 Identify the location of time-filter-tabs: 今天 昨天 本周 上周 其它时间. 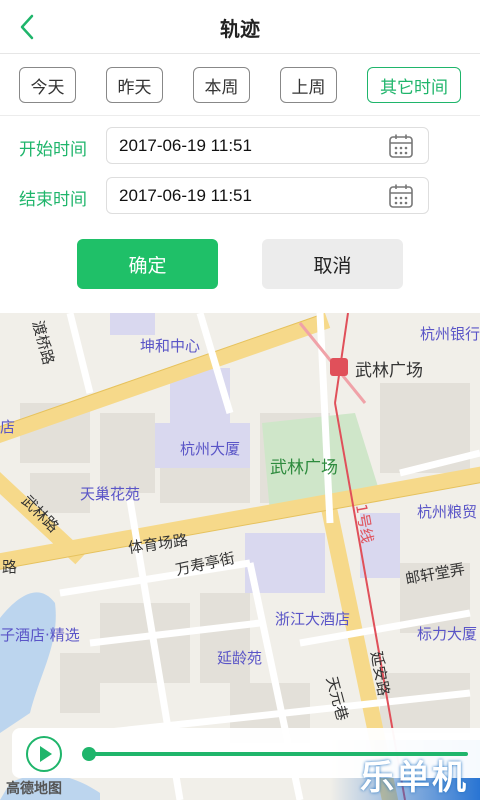
(240, 85).